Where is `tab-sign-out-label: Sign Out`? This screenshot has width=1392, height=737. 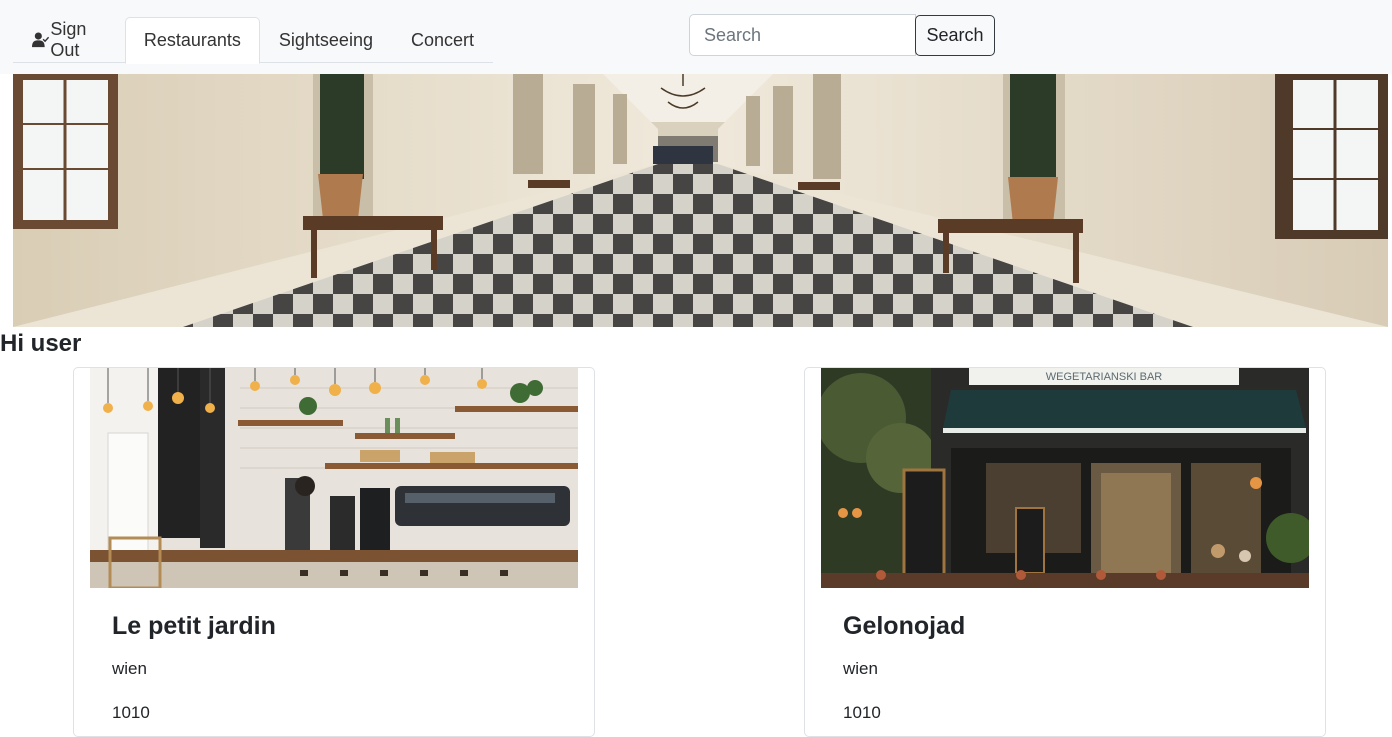 tab-sign-out-label: Sign Out is located at coordinates (68, 39).